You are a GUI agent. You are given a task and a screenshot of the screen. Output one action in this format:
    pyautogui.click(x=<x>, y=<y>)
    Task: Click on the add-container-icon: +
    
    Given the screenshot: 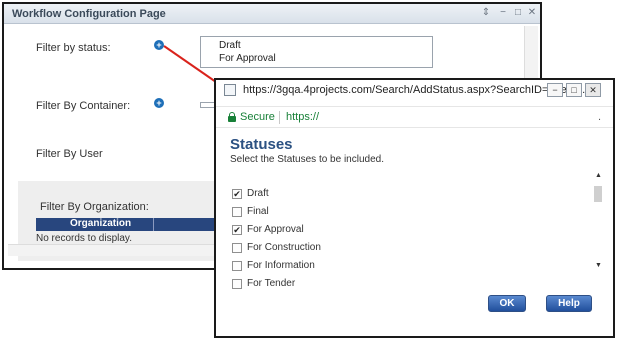 What is the action you would take?
    pyautogui.click(x=159, y=103)
    